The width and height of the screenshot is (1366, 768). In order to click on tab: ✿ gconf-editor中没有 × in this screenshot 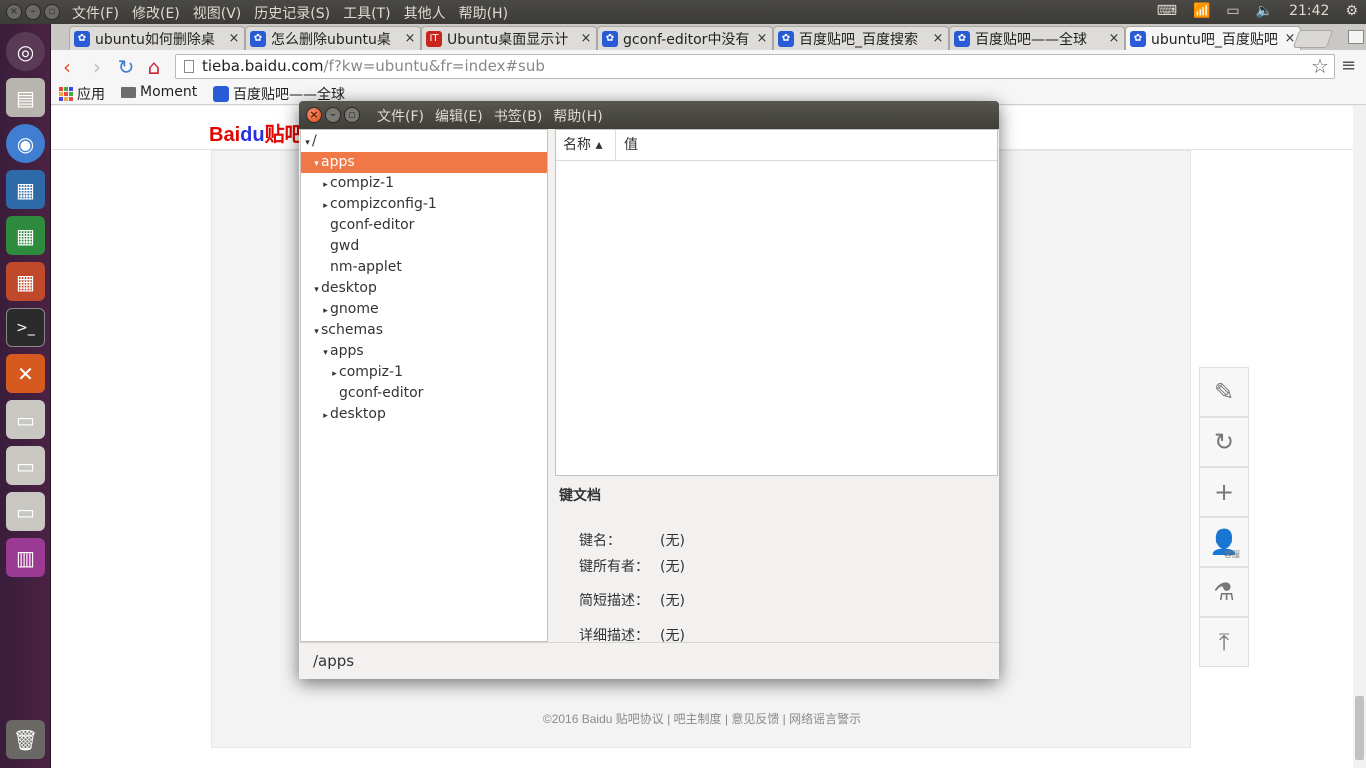, I will do `click(685, 38)`.